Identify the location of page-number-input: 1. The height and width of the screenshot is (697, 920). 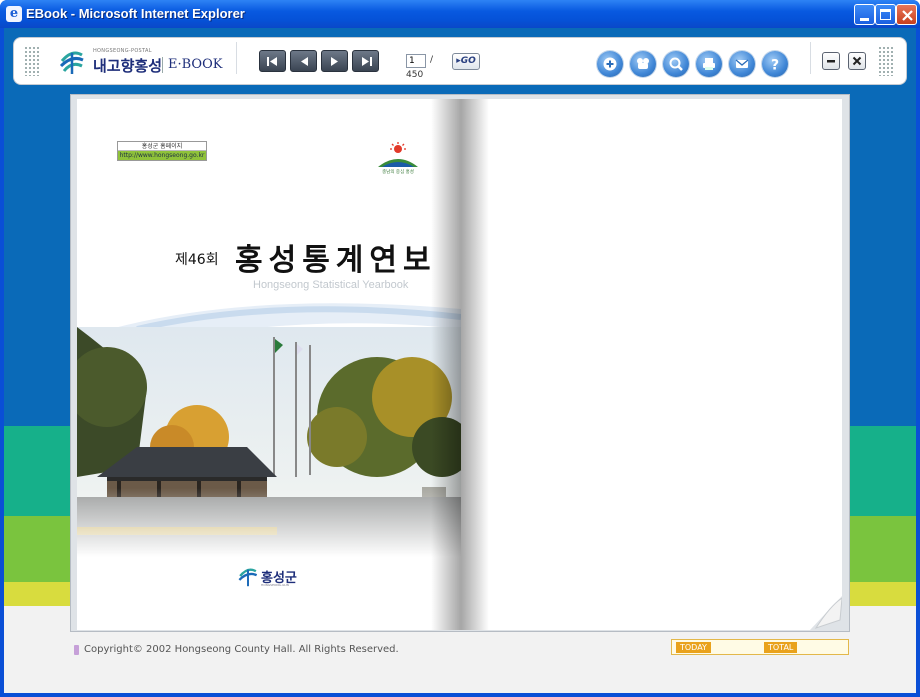
(416, 61).